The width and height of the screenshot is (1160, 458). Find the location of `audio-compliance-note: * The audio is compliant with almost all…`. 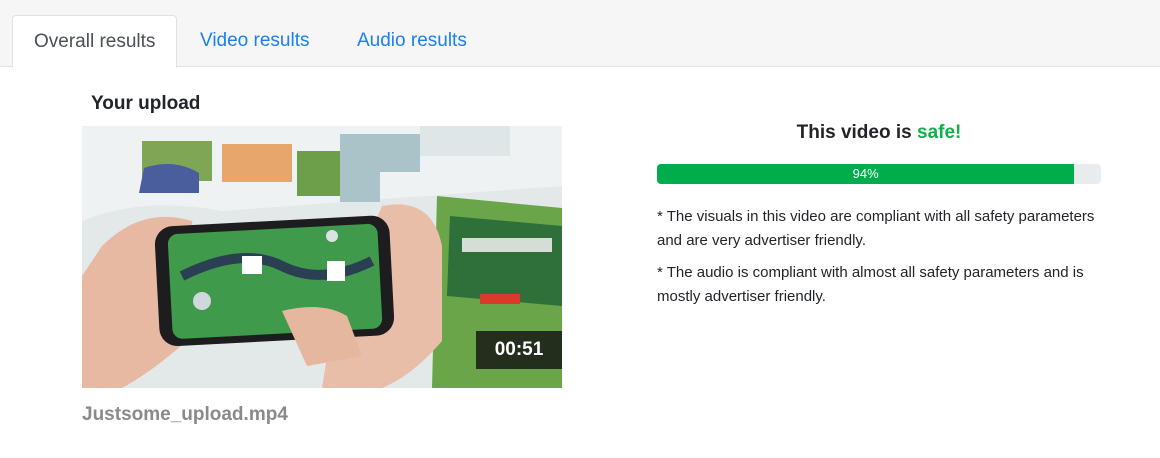

audio-compliance-note: * The audio is compliant with almost all… is located at coordinates (870, 284).